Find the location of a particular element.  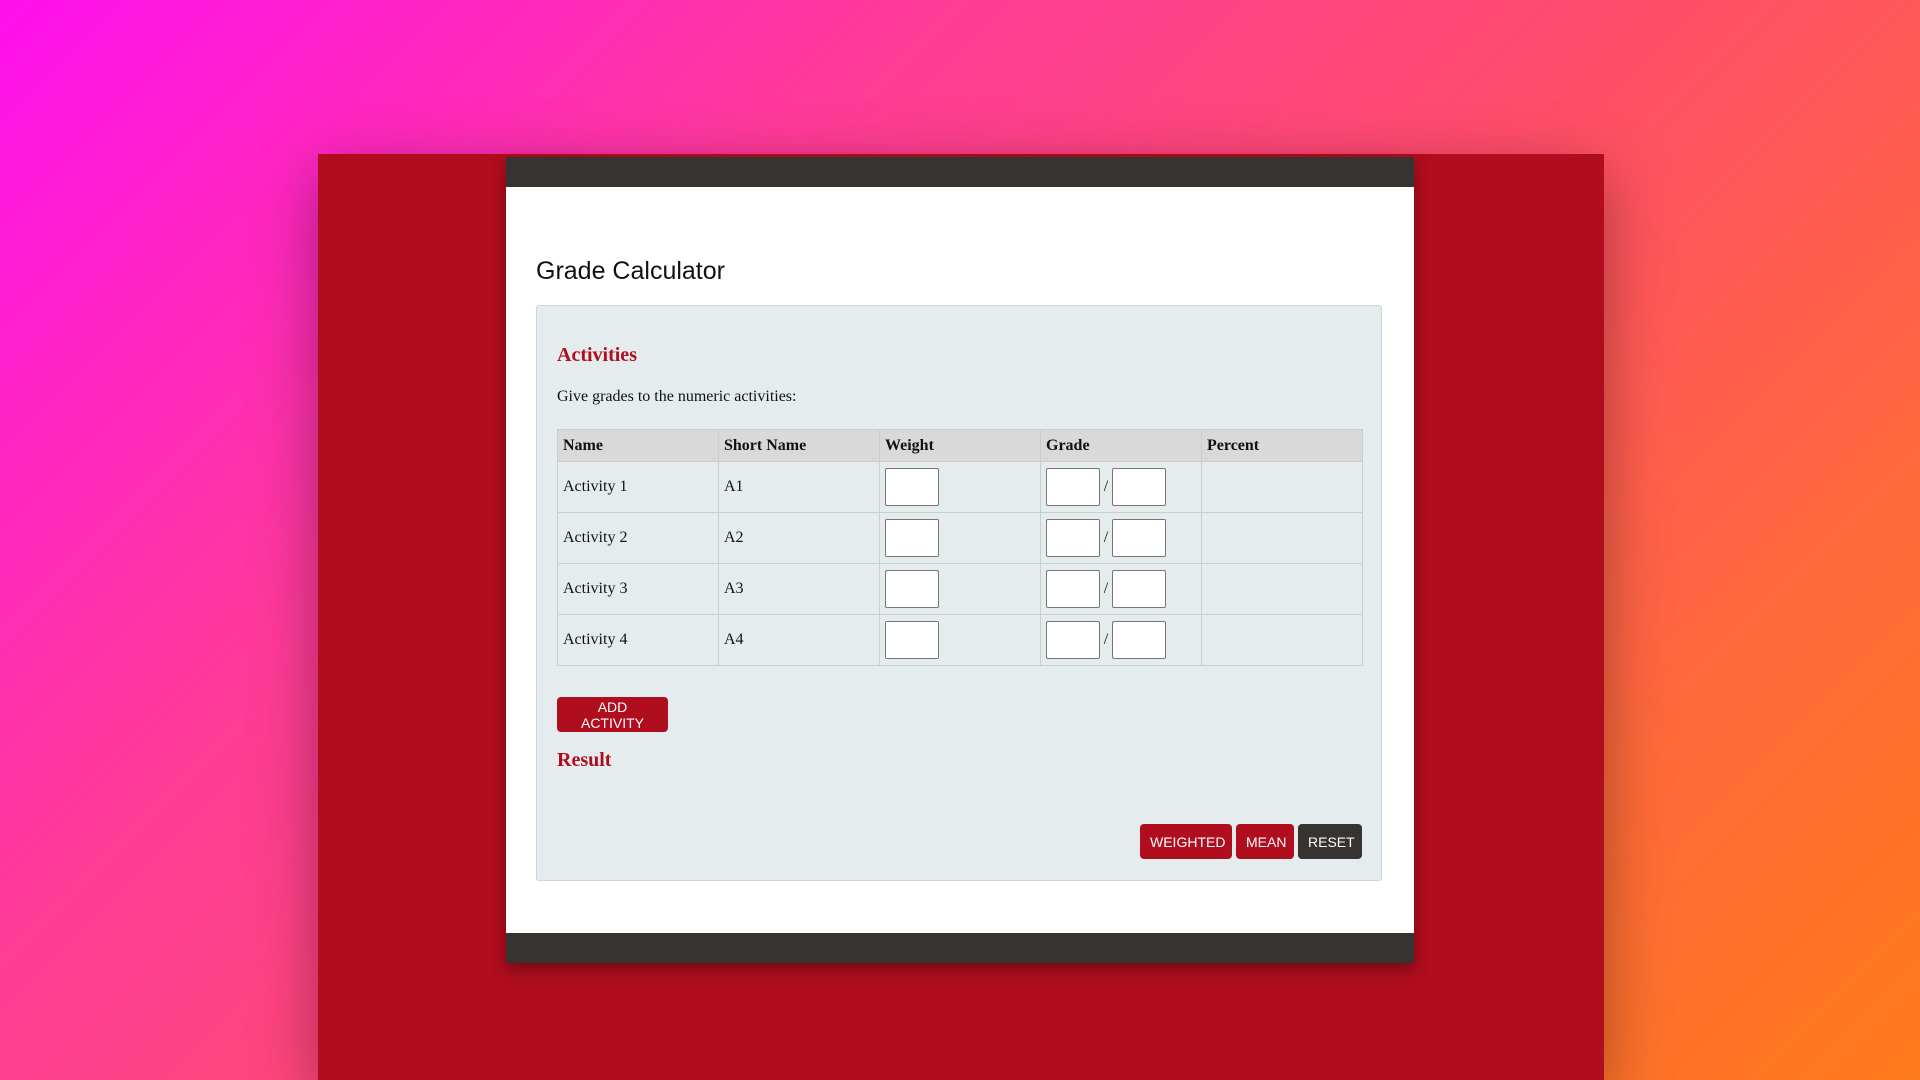

instructions-text: Give grades to the numeric activities: is located at coordinates (677, 396).